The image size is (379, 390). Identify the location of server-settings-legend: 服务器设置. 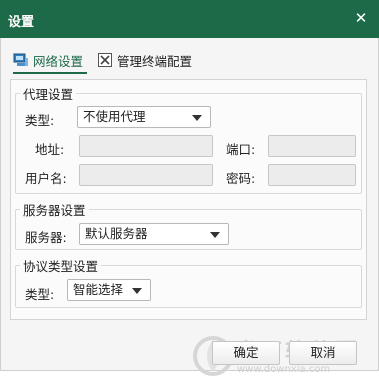
(54, 210).